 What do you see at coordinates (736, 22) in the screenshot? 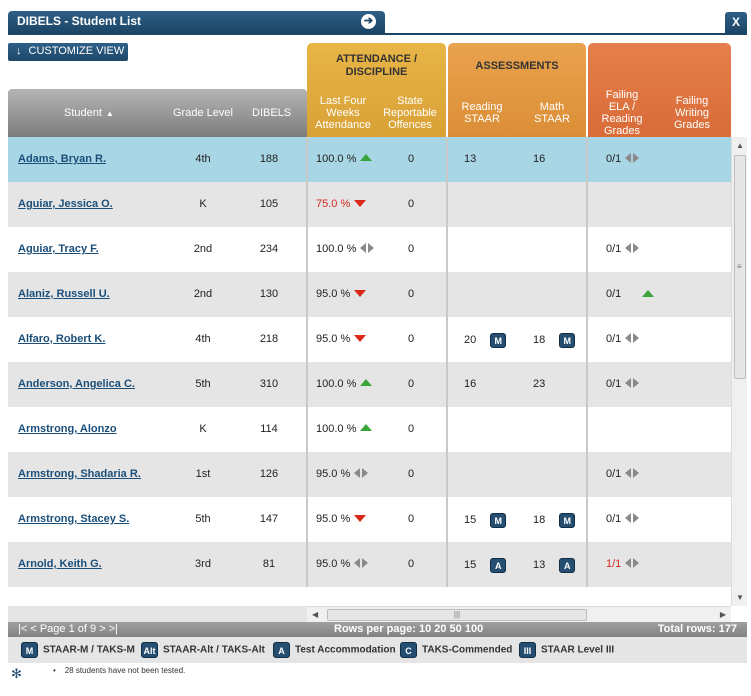
I see `close-button: X` at bounding box center [736, 22].